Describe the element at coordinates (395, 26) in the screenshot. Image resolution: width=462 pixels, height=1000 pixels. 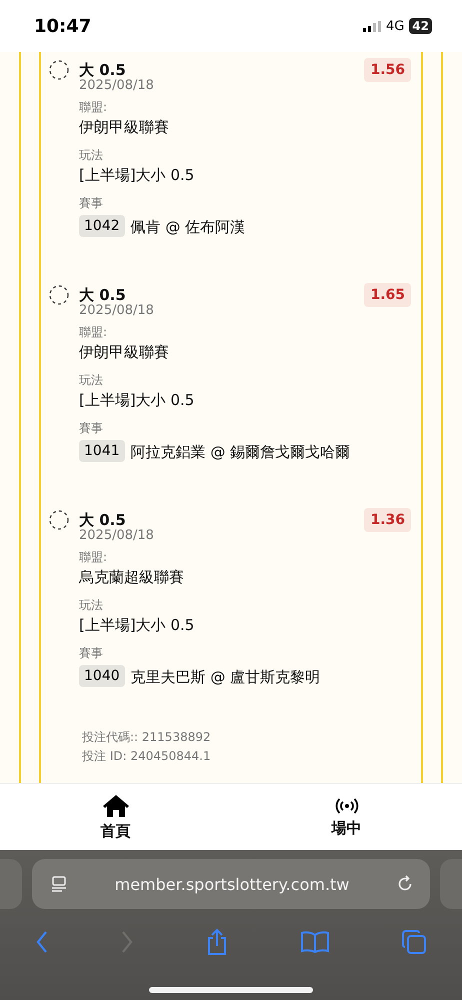
I see `network-label: 4G` at that location.